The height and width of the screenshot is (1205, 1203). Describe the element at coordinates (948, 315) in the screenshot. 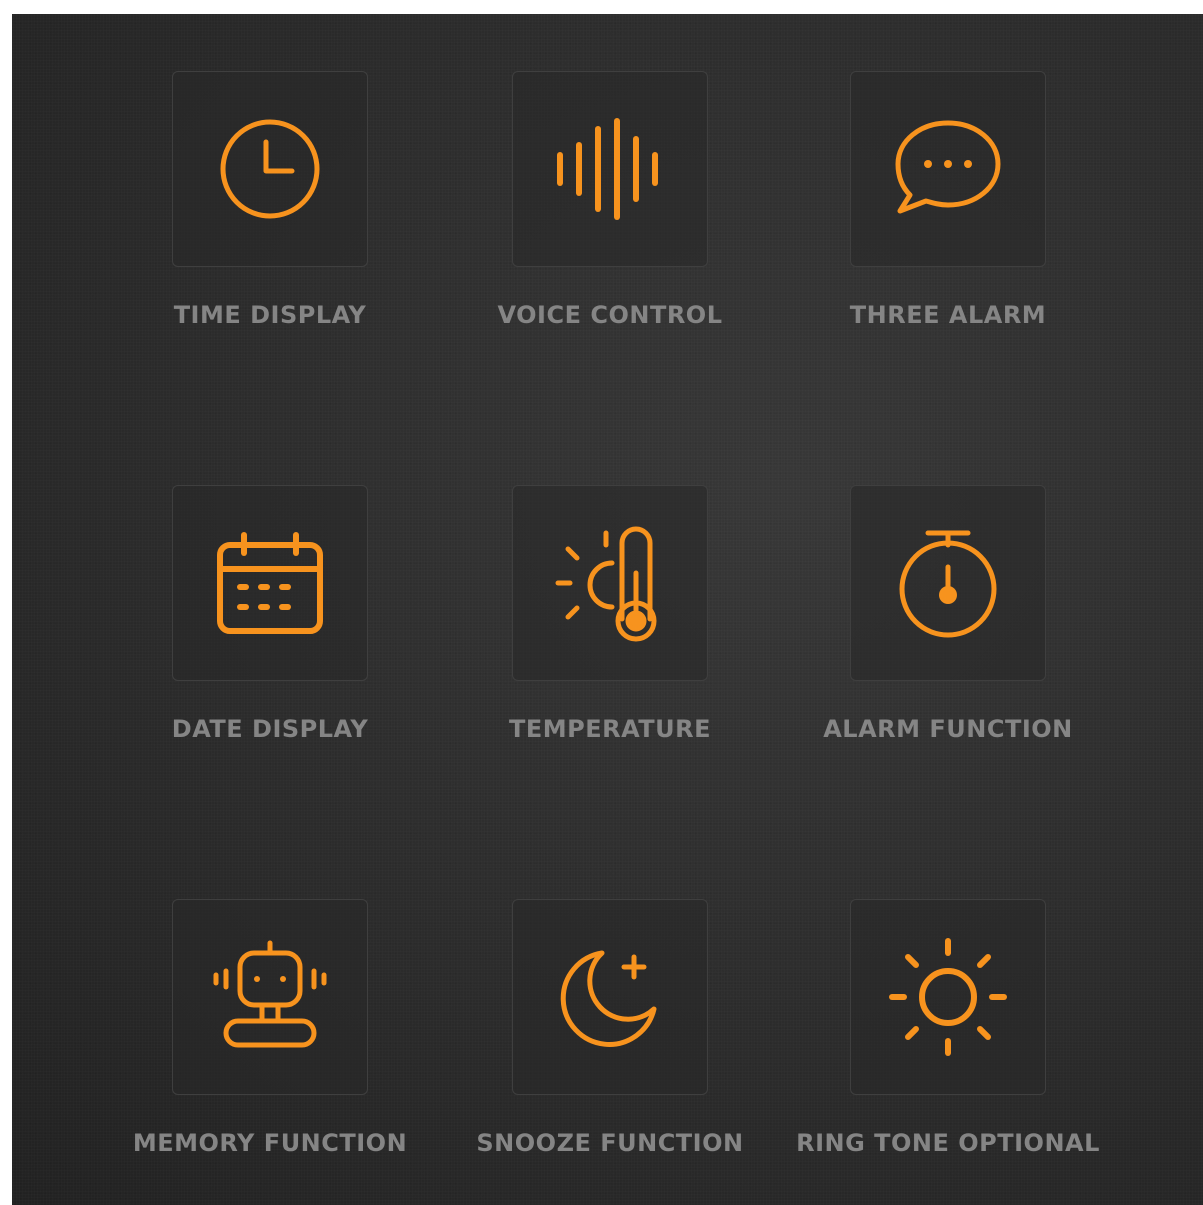

I see `feature-label-three-alarm: THREE ALARM` at that location.